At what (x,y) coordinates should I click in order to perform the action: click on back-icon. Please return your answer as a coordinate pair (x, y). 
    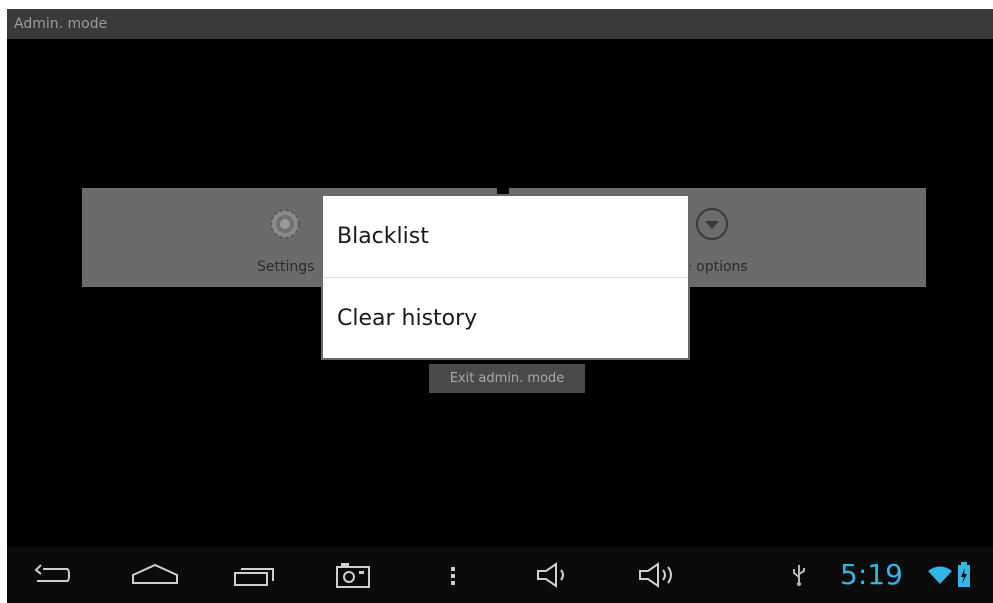
    Looking at the image, I should click on (53, 575).